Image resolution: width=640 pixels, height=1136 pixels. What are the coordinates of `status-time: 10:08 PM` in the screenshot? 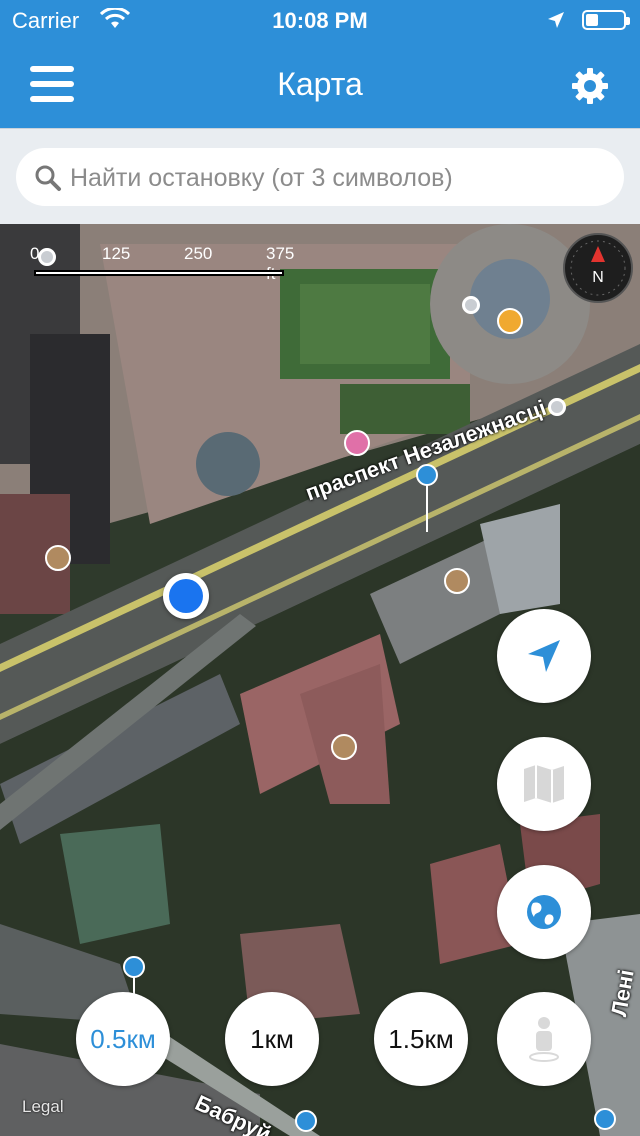 It's located at (320, 20).